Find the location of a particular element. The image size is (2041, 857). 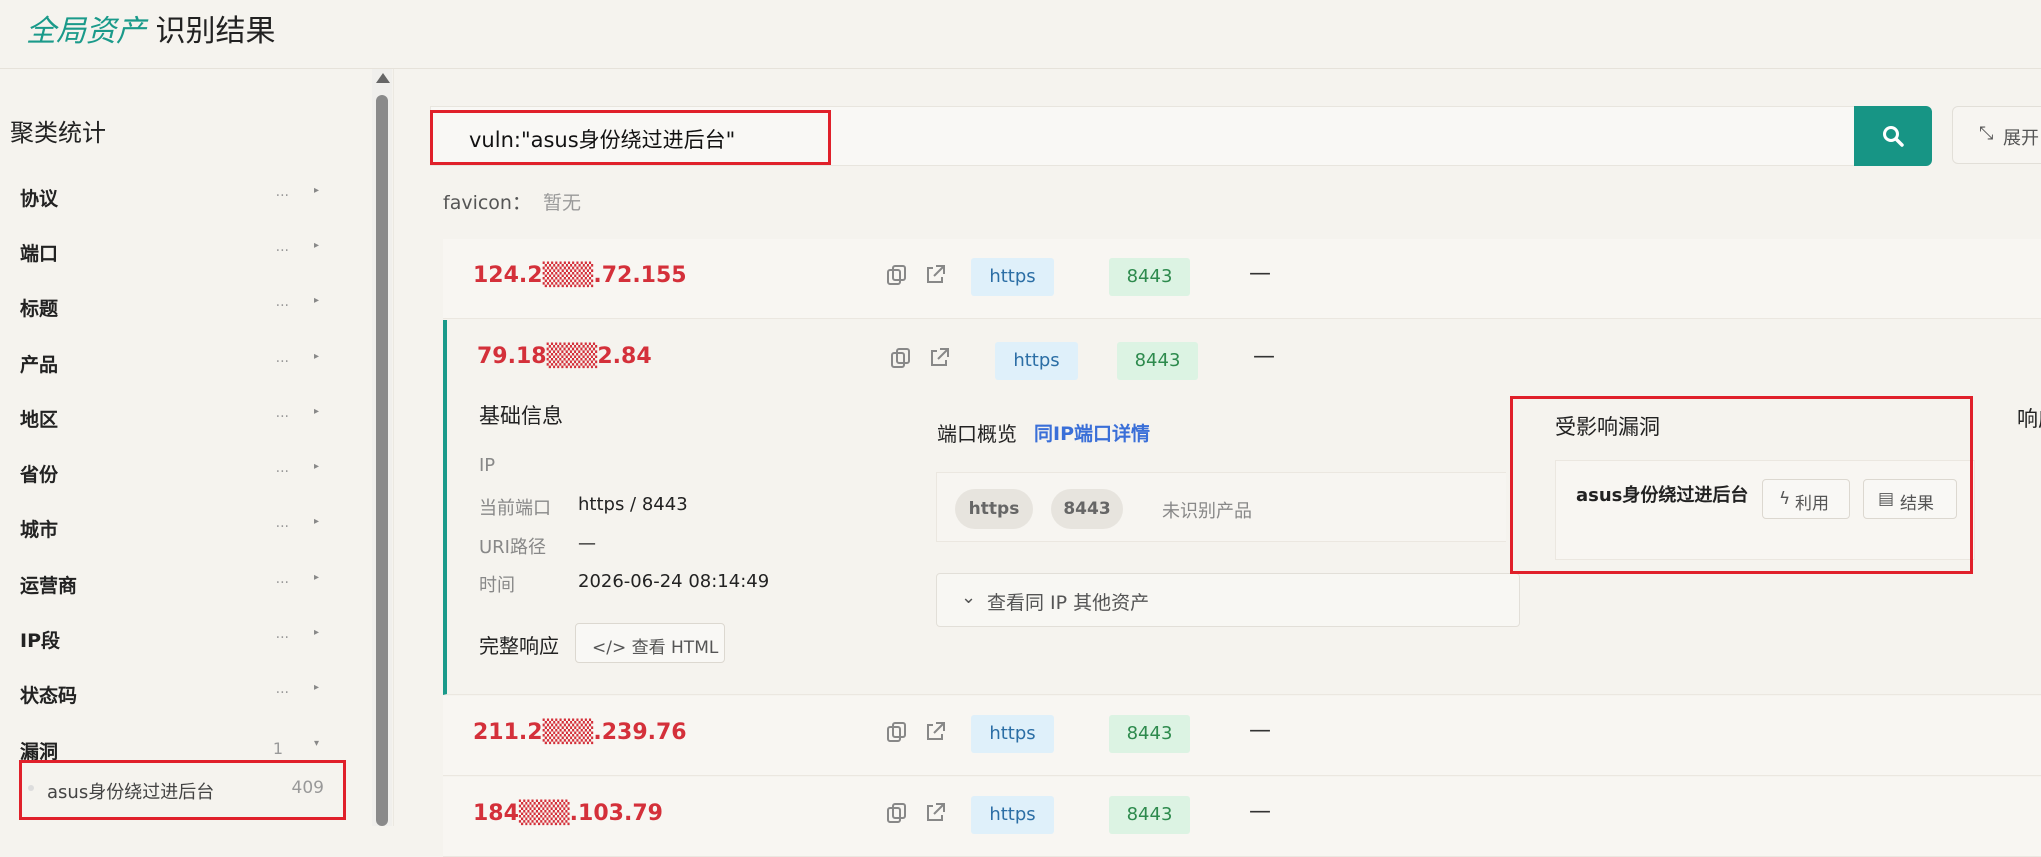

result-ip: 184▒▒▒.103.79 is located at coordinates (568, 813).